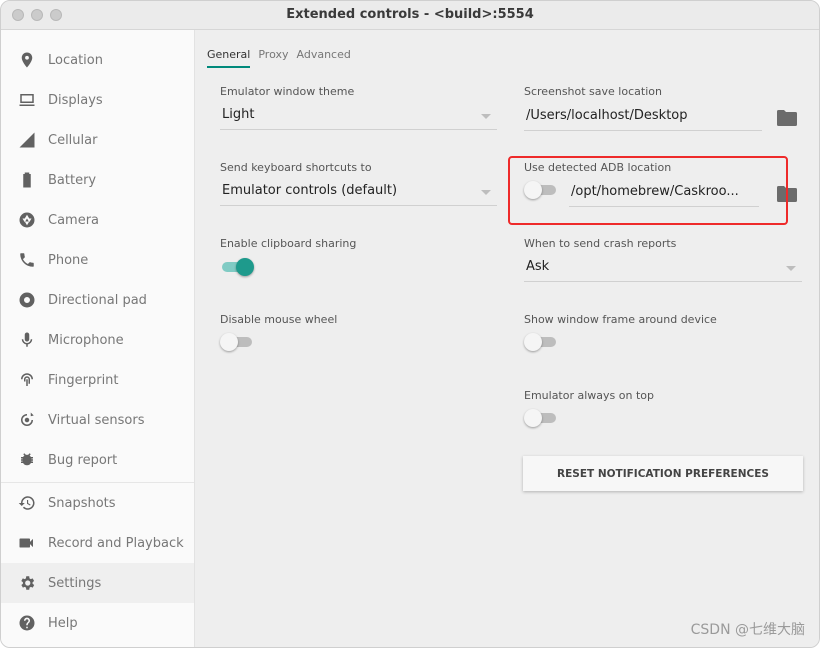 The width and height of the screenshot is (820, 648). Describe the element at coordinates (27, 140) in the screenshot. I see `cellular-signal-icon` at that location.